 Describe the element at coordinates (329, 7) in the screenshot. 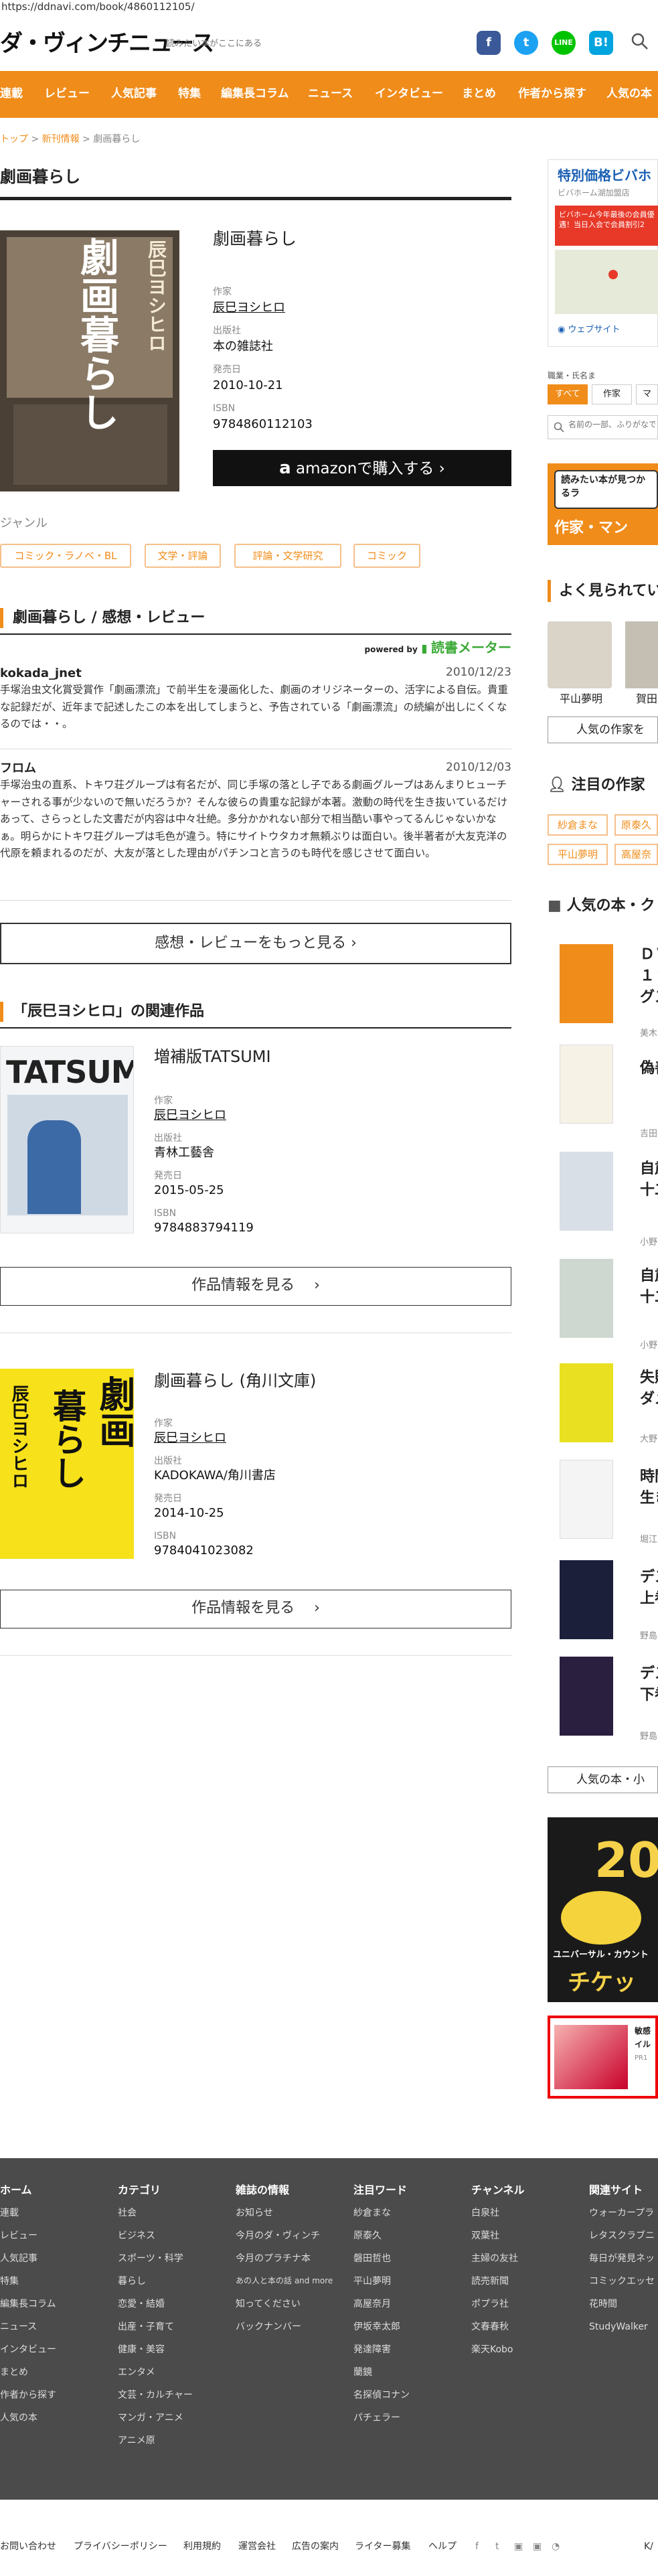

I see `url-bar: https://ddnavi.com/book/4860112105/` at that location.